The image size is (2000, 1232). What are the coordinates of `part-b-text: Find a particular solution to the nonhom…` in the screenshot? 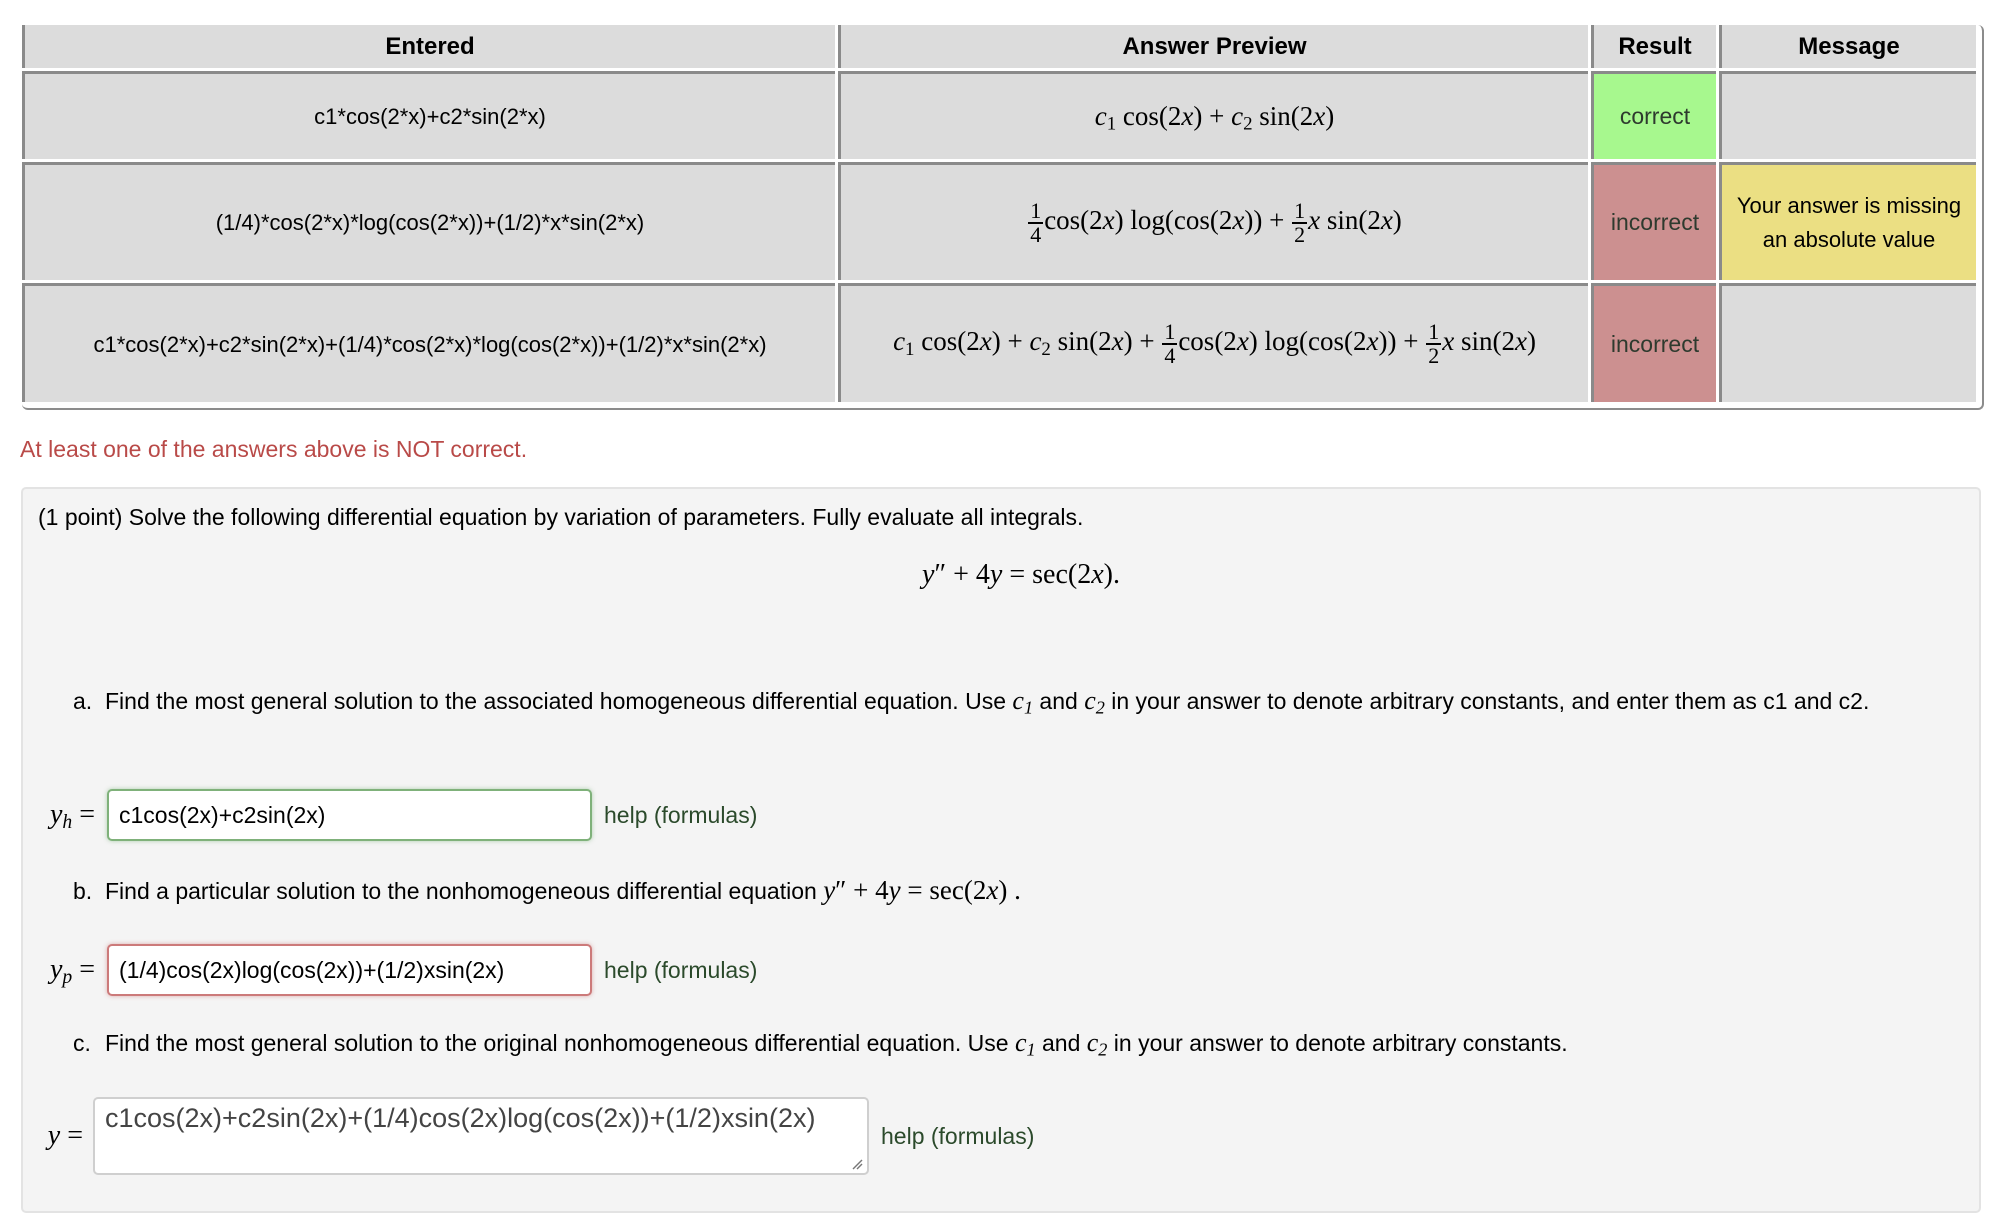 It's located at (461, 891).